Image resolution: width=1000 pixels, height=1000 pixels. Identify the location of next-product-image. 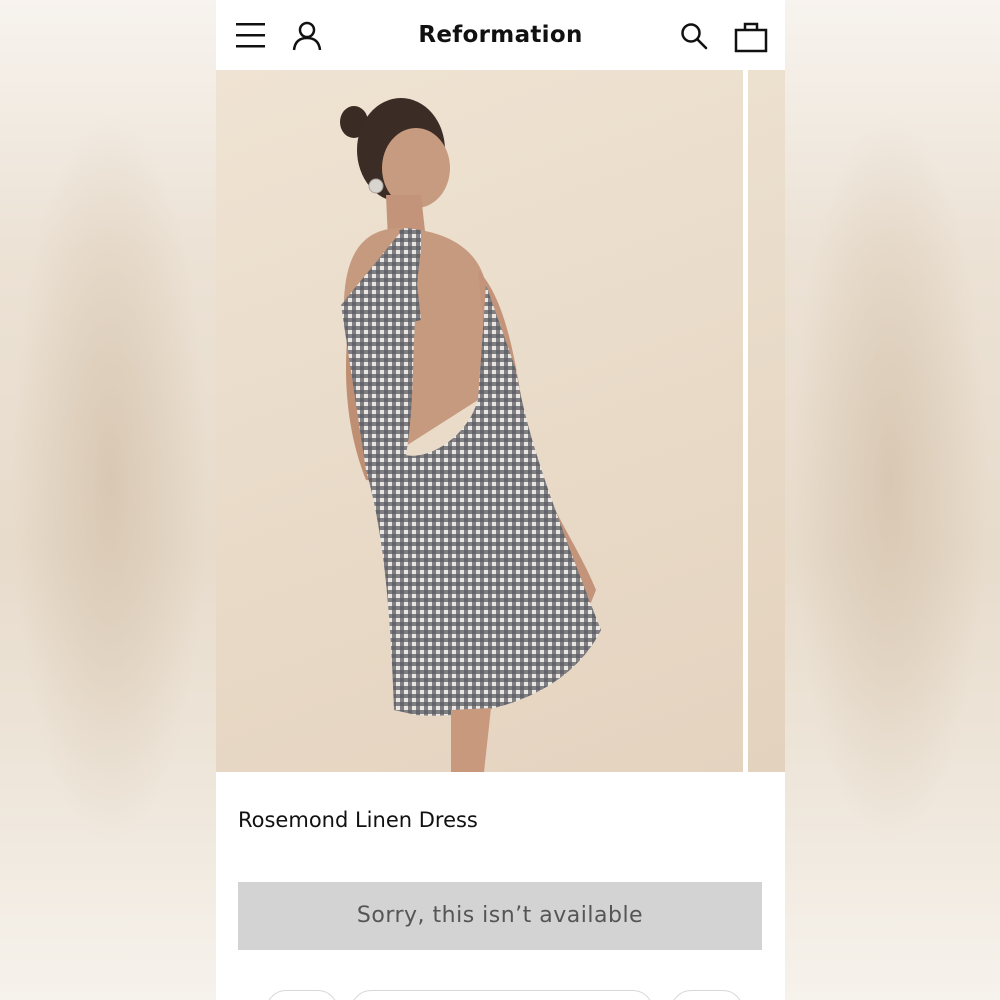
(766, 421).